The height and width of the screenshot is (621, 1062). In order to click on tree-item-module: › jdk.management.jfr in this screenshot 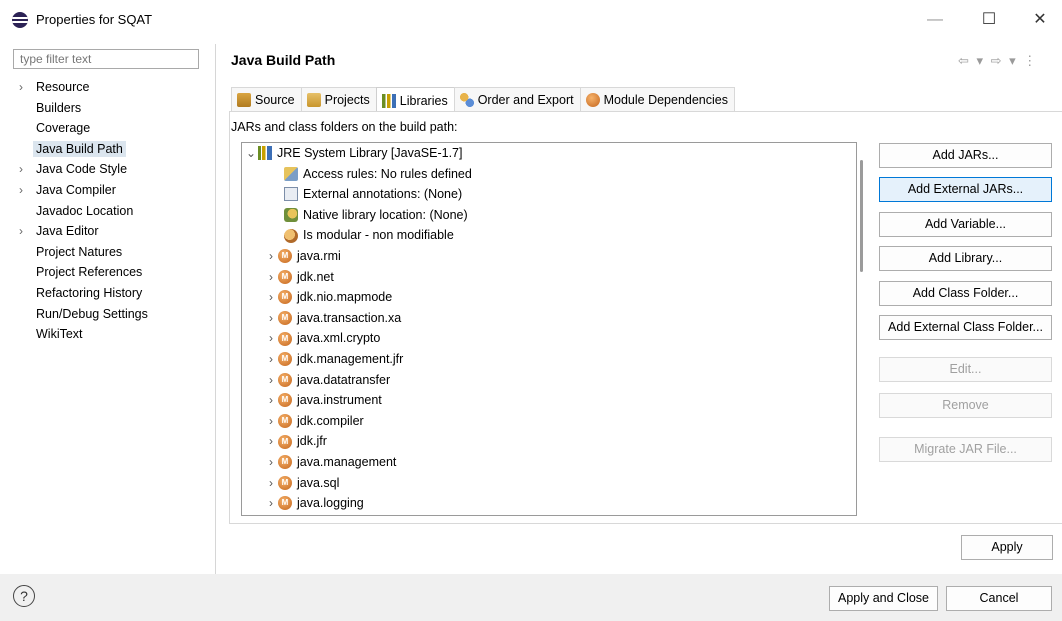, I will do `click(333, 359)`.